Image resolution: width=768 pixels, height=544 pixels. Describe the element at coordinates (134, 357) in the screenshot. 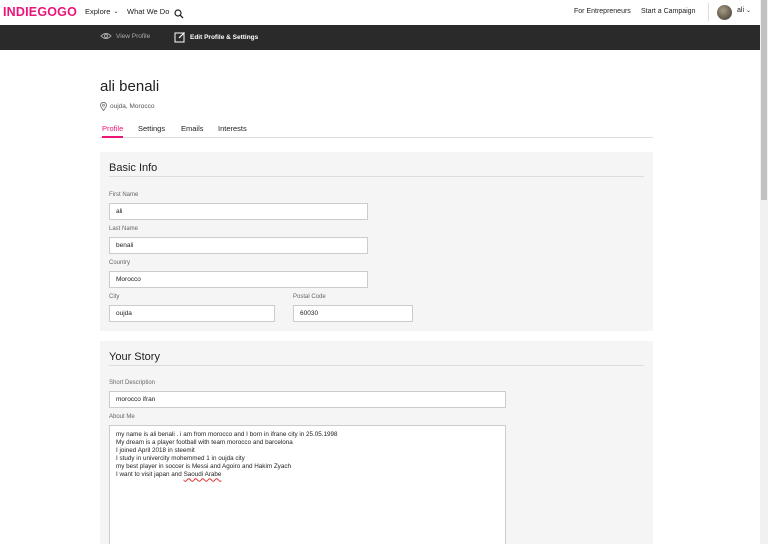

I see `your-story-title: Your Story` at that location.